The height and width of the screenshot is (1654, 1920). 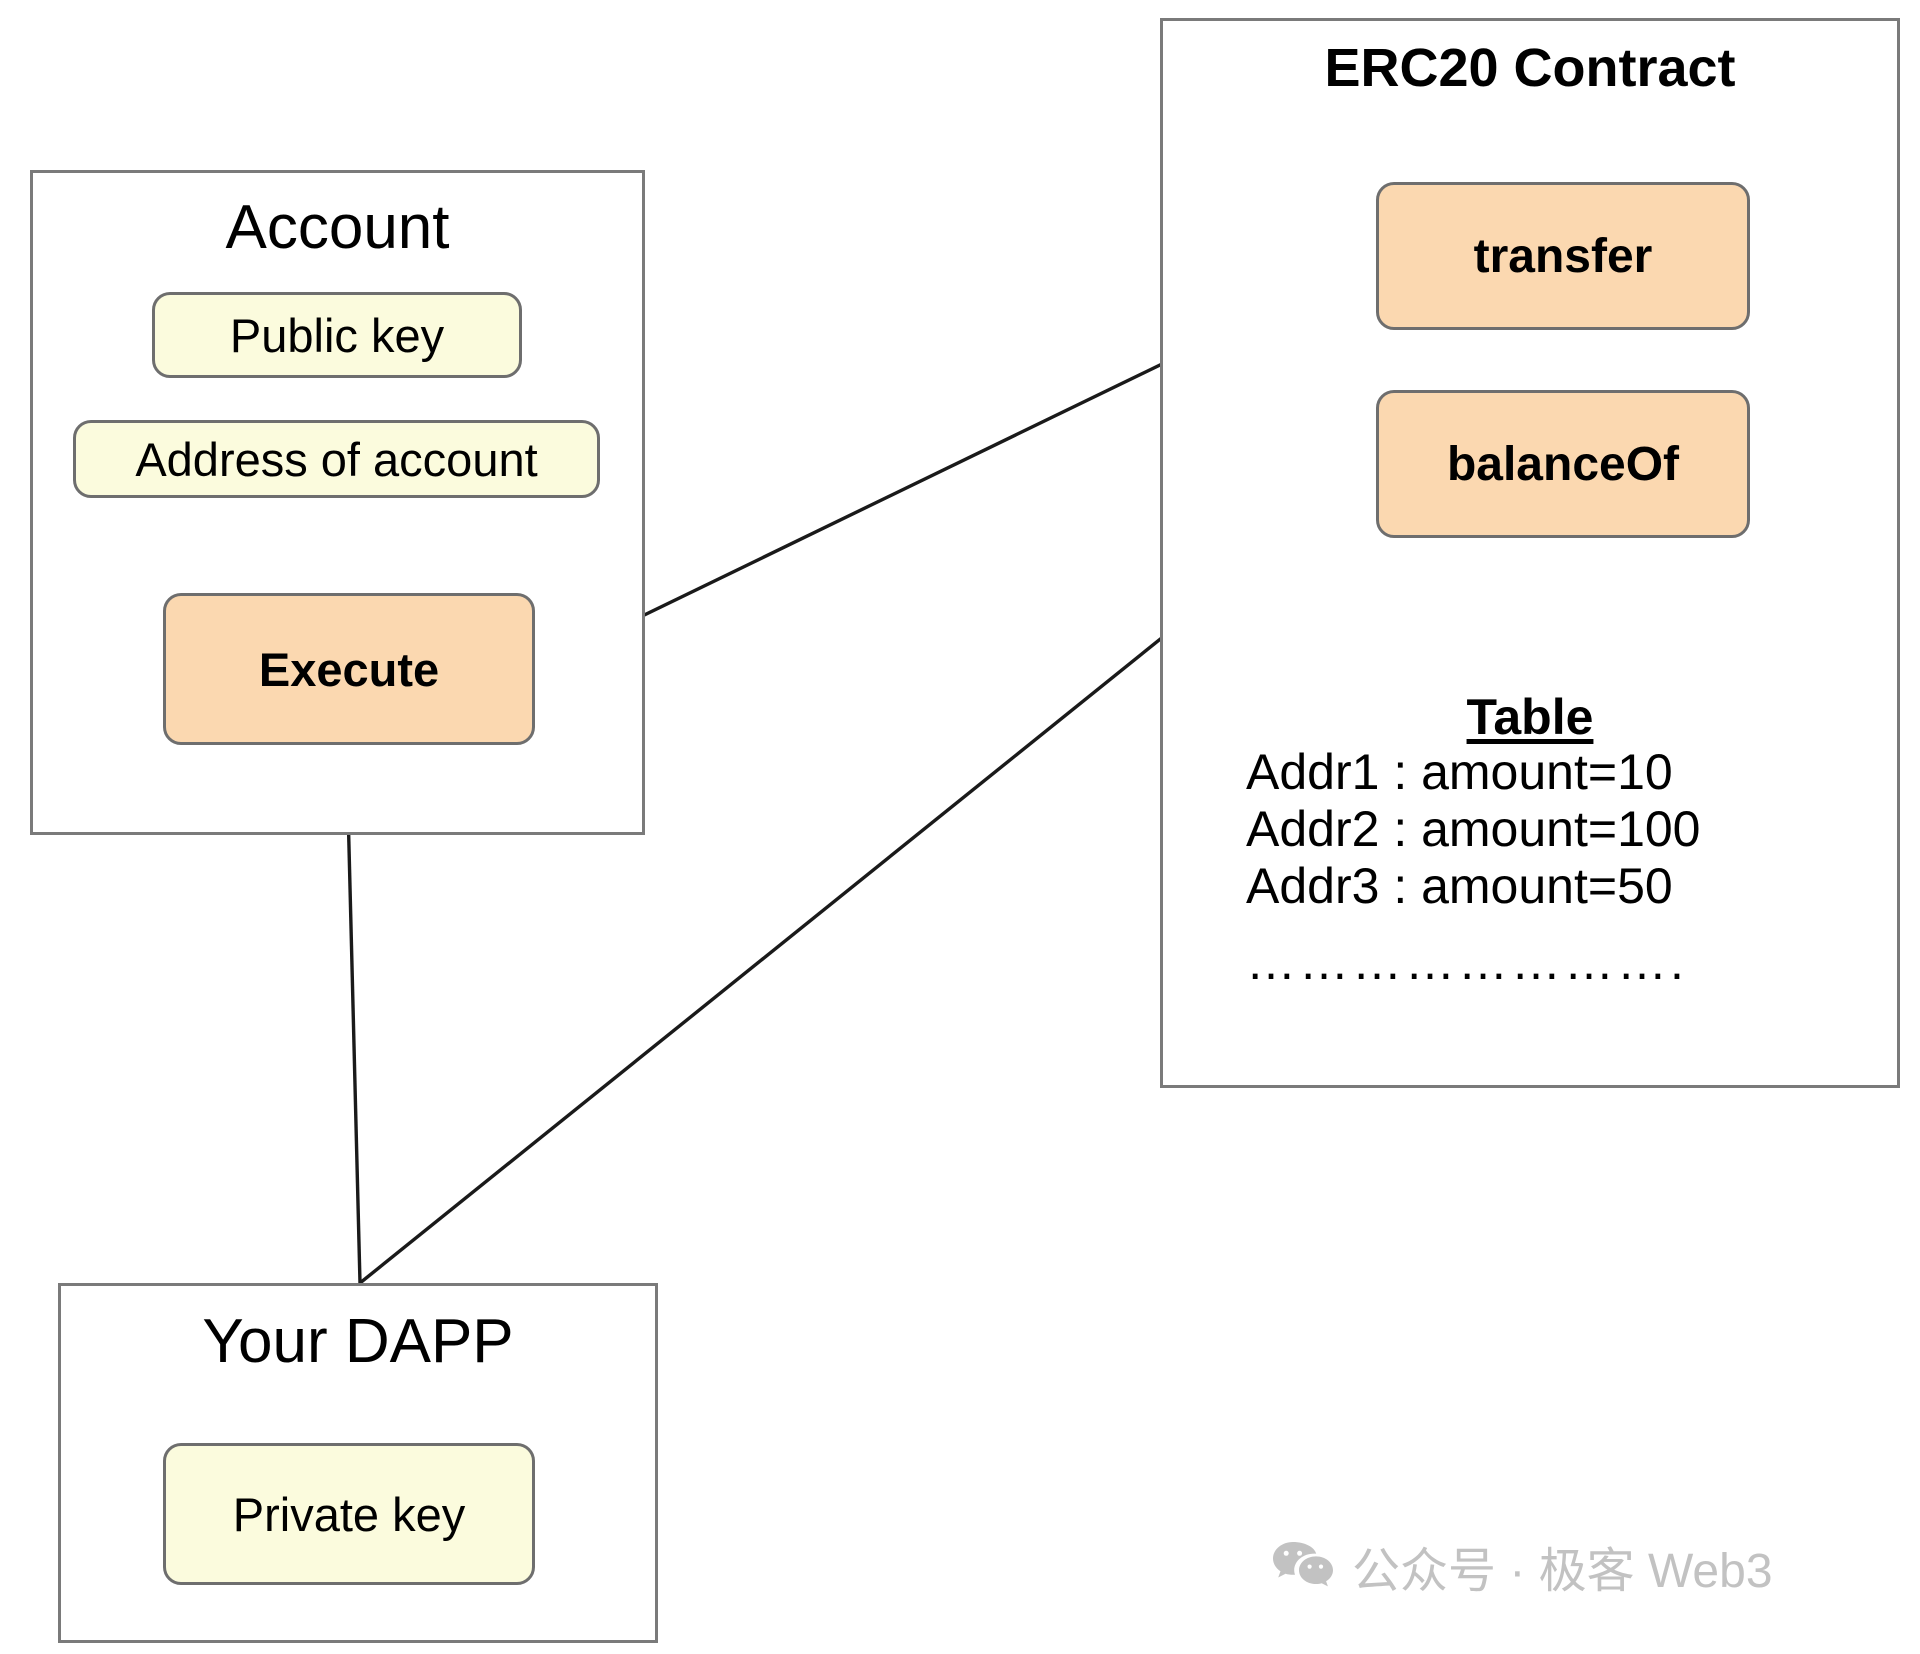 What do you see at coordinates (1530, 717) in the screenshot?
I see `table-heading: Table` at bounding box center [1530, 717].